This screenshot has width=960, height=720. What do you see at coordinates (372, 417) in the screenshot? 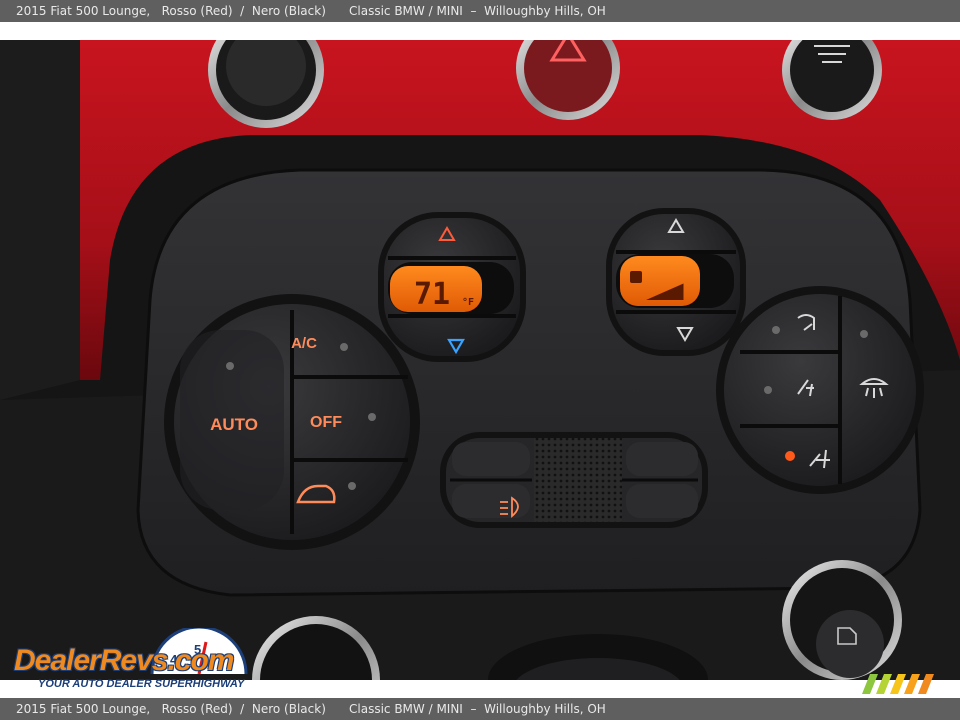
I see `off-indicator` at bounding box center [372, 417].